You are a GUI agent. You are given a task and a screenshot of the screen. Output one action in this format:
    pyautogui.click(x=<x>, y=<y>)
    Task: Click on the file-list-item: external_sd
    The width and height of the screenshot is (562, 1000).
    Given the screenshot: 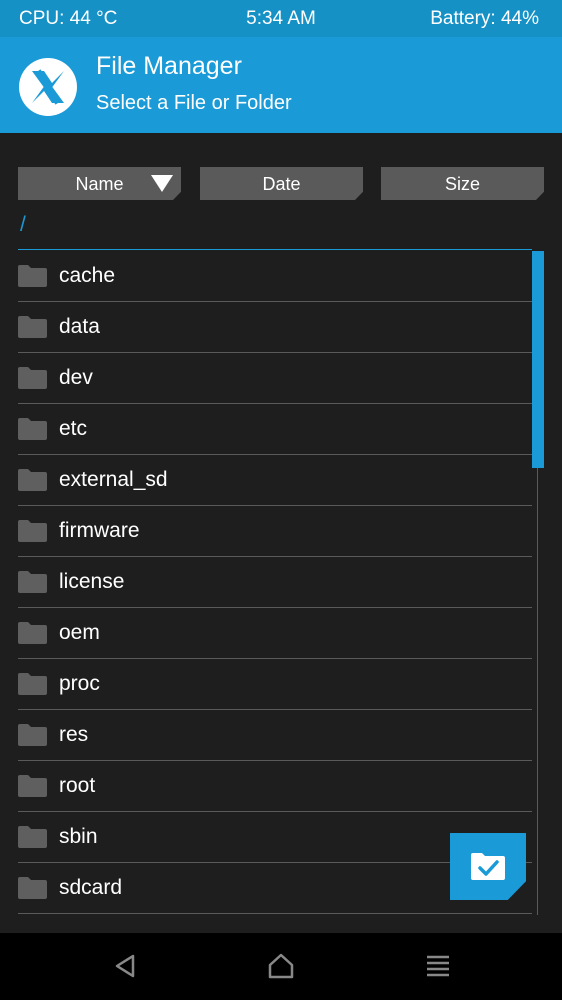 What is the action you would take?
    pyautogui.click(x=275, y=480)
    